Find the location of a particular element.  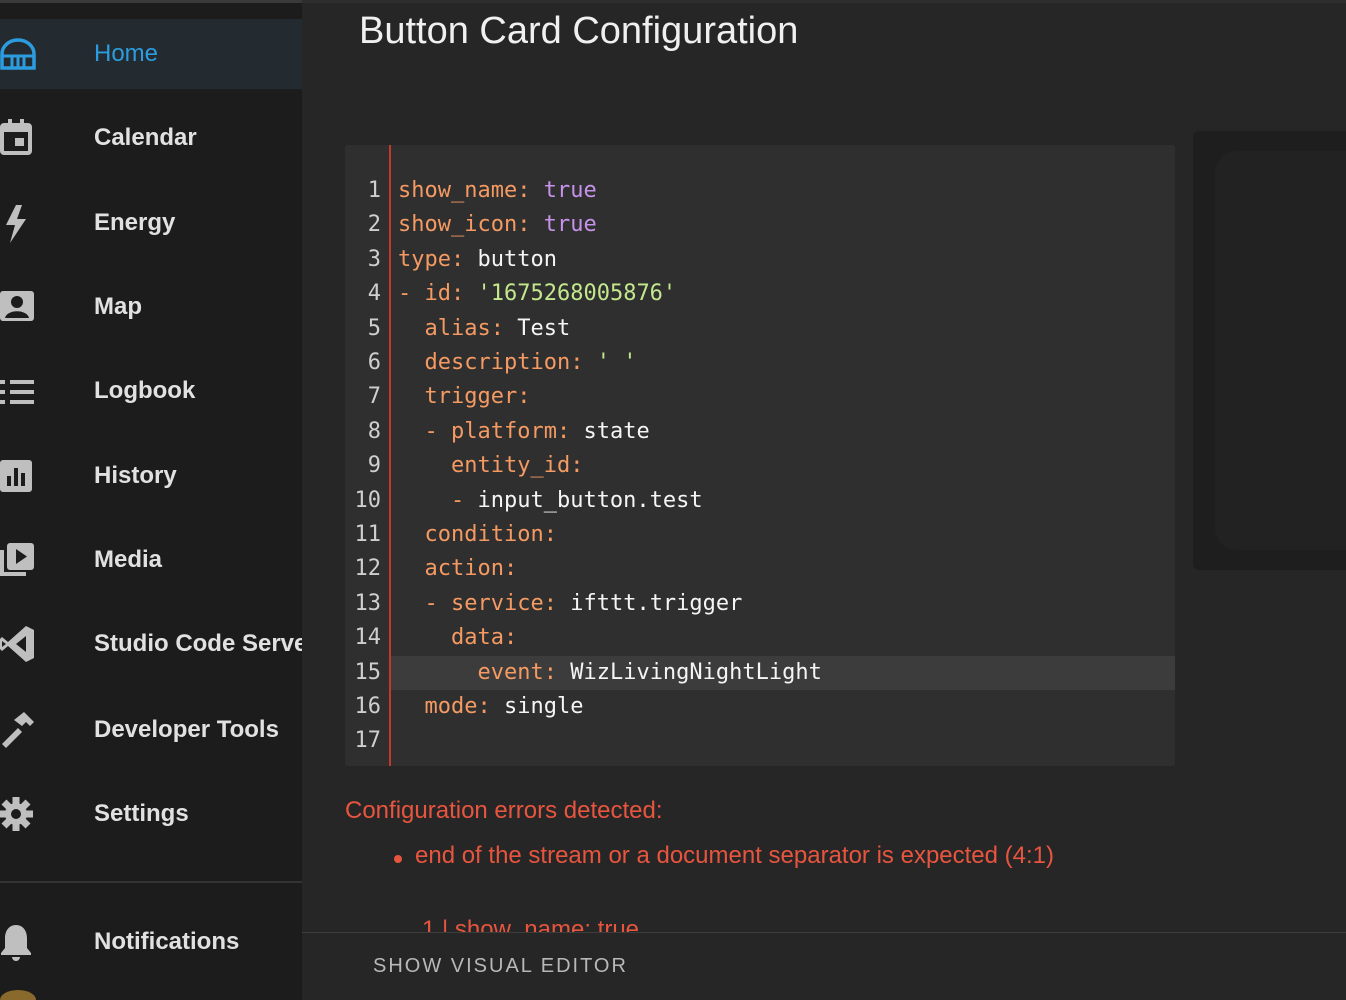

sidebar-item-studio-code-server: Studio Code Server is located at coordinates (151, 644).